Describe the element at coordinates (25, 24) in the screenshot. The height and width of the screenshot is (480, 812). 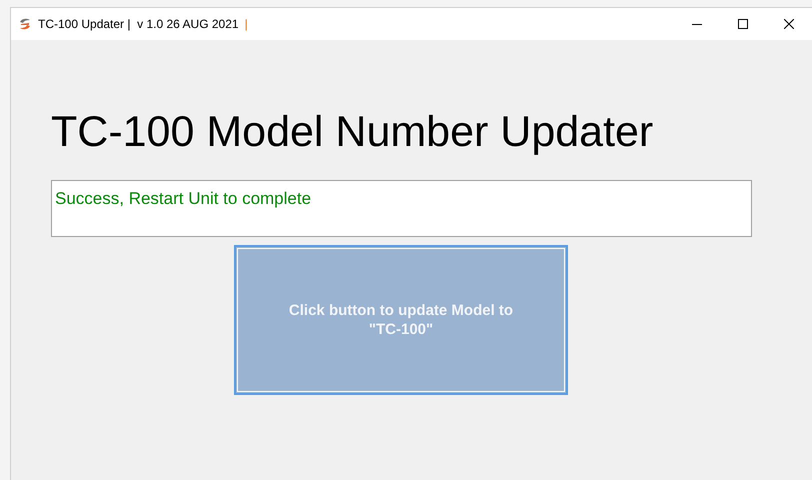
I see `app-logo-icon` at that location.